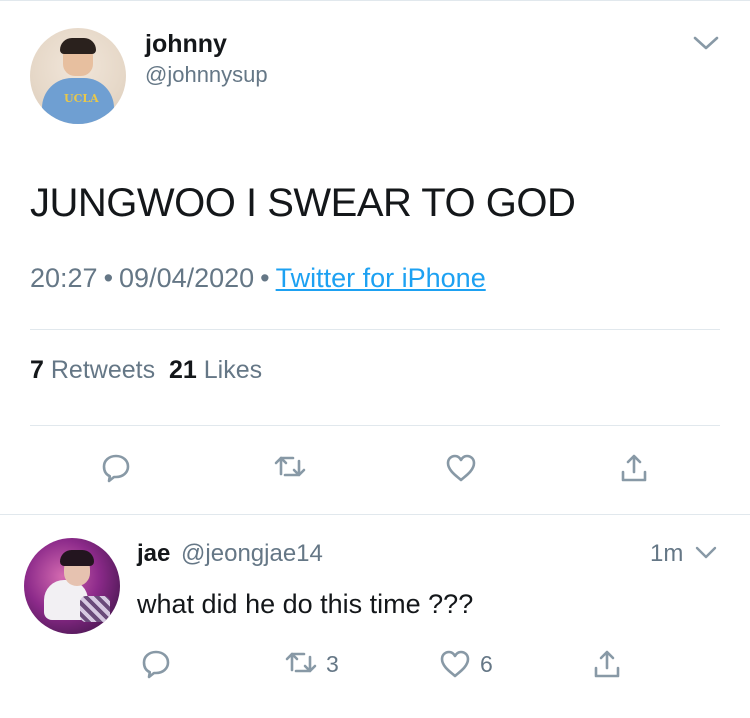  I want to click on author-handle: @johnnysup, so click(206, 75).